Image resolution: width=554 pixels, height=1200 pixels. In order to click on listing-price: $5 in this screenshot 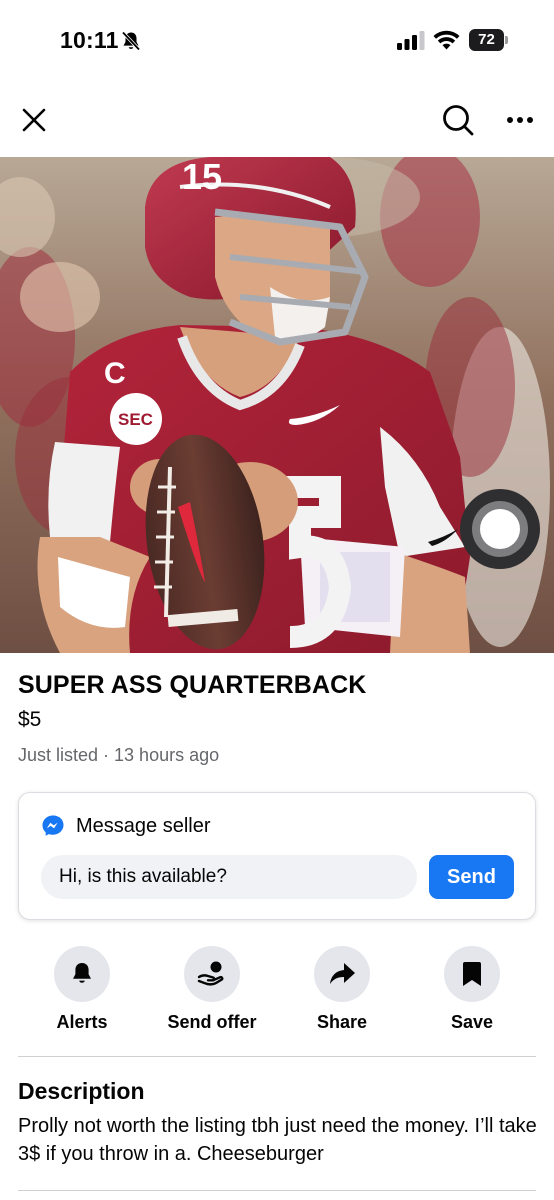, I will do `click(30, 719)`.